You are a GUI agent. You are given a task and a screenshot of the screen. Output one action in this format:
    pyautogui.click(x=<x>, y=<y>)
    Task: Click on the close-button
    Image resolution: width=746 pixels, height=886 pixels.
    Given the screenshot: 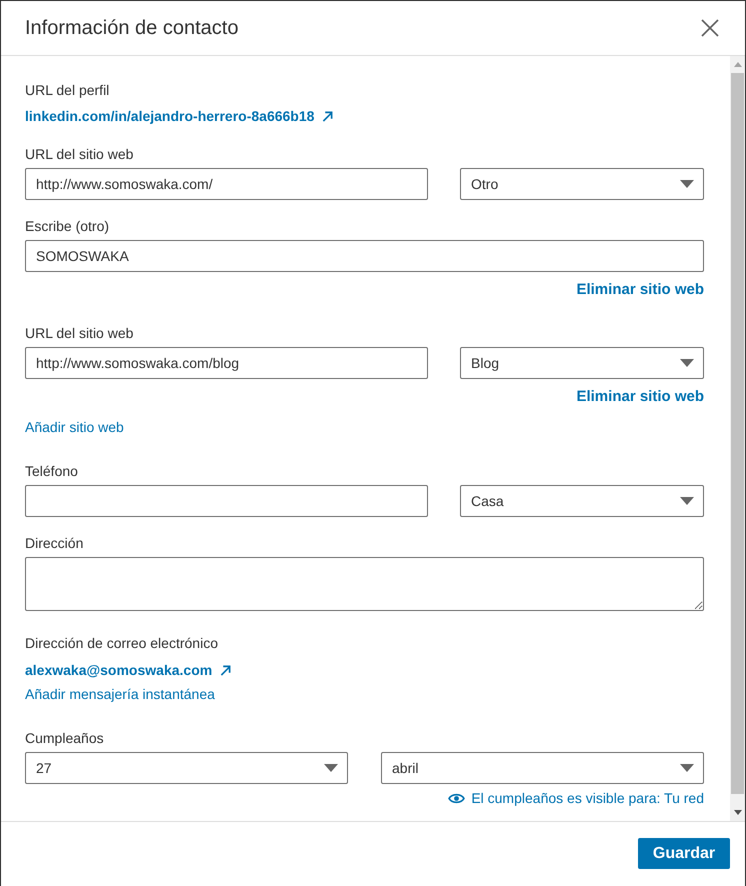 What is the action you would take?
    pyautogui.click(x=710, y=28)
    